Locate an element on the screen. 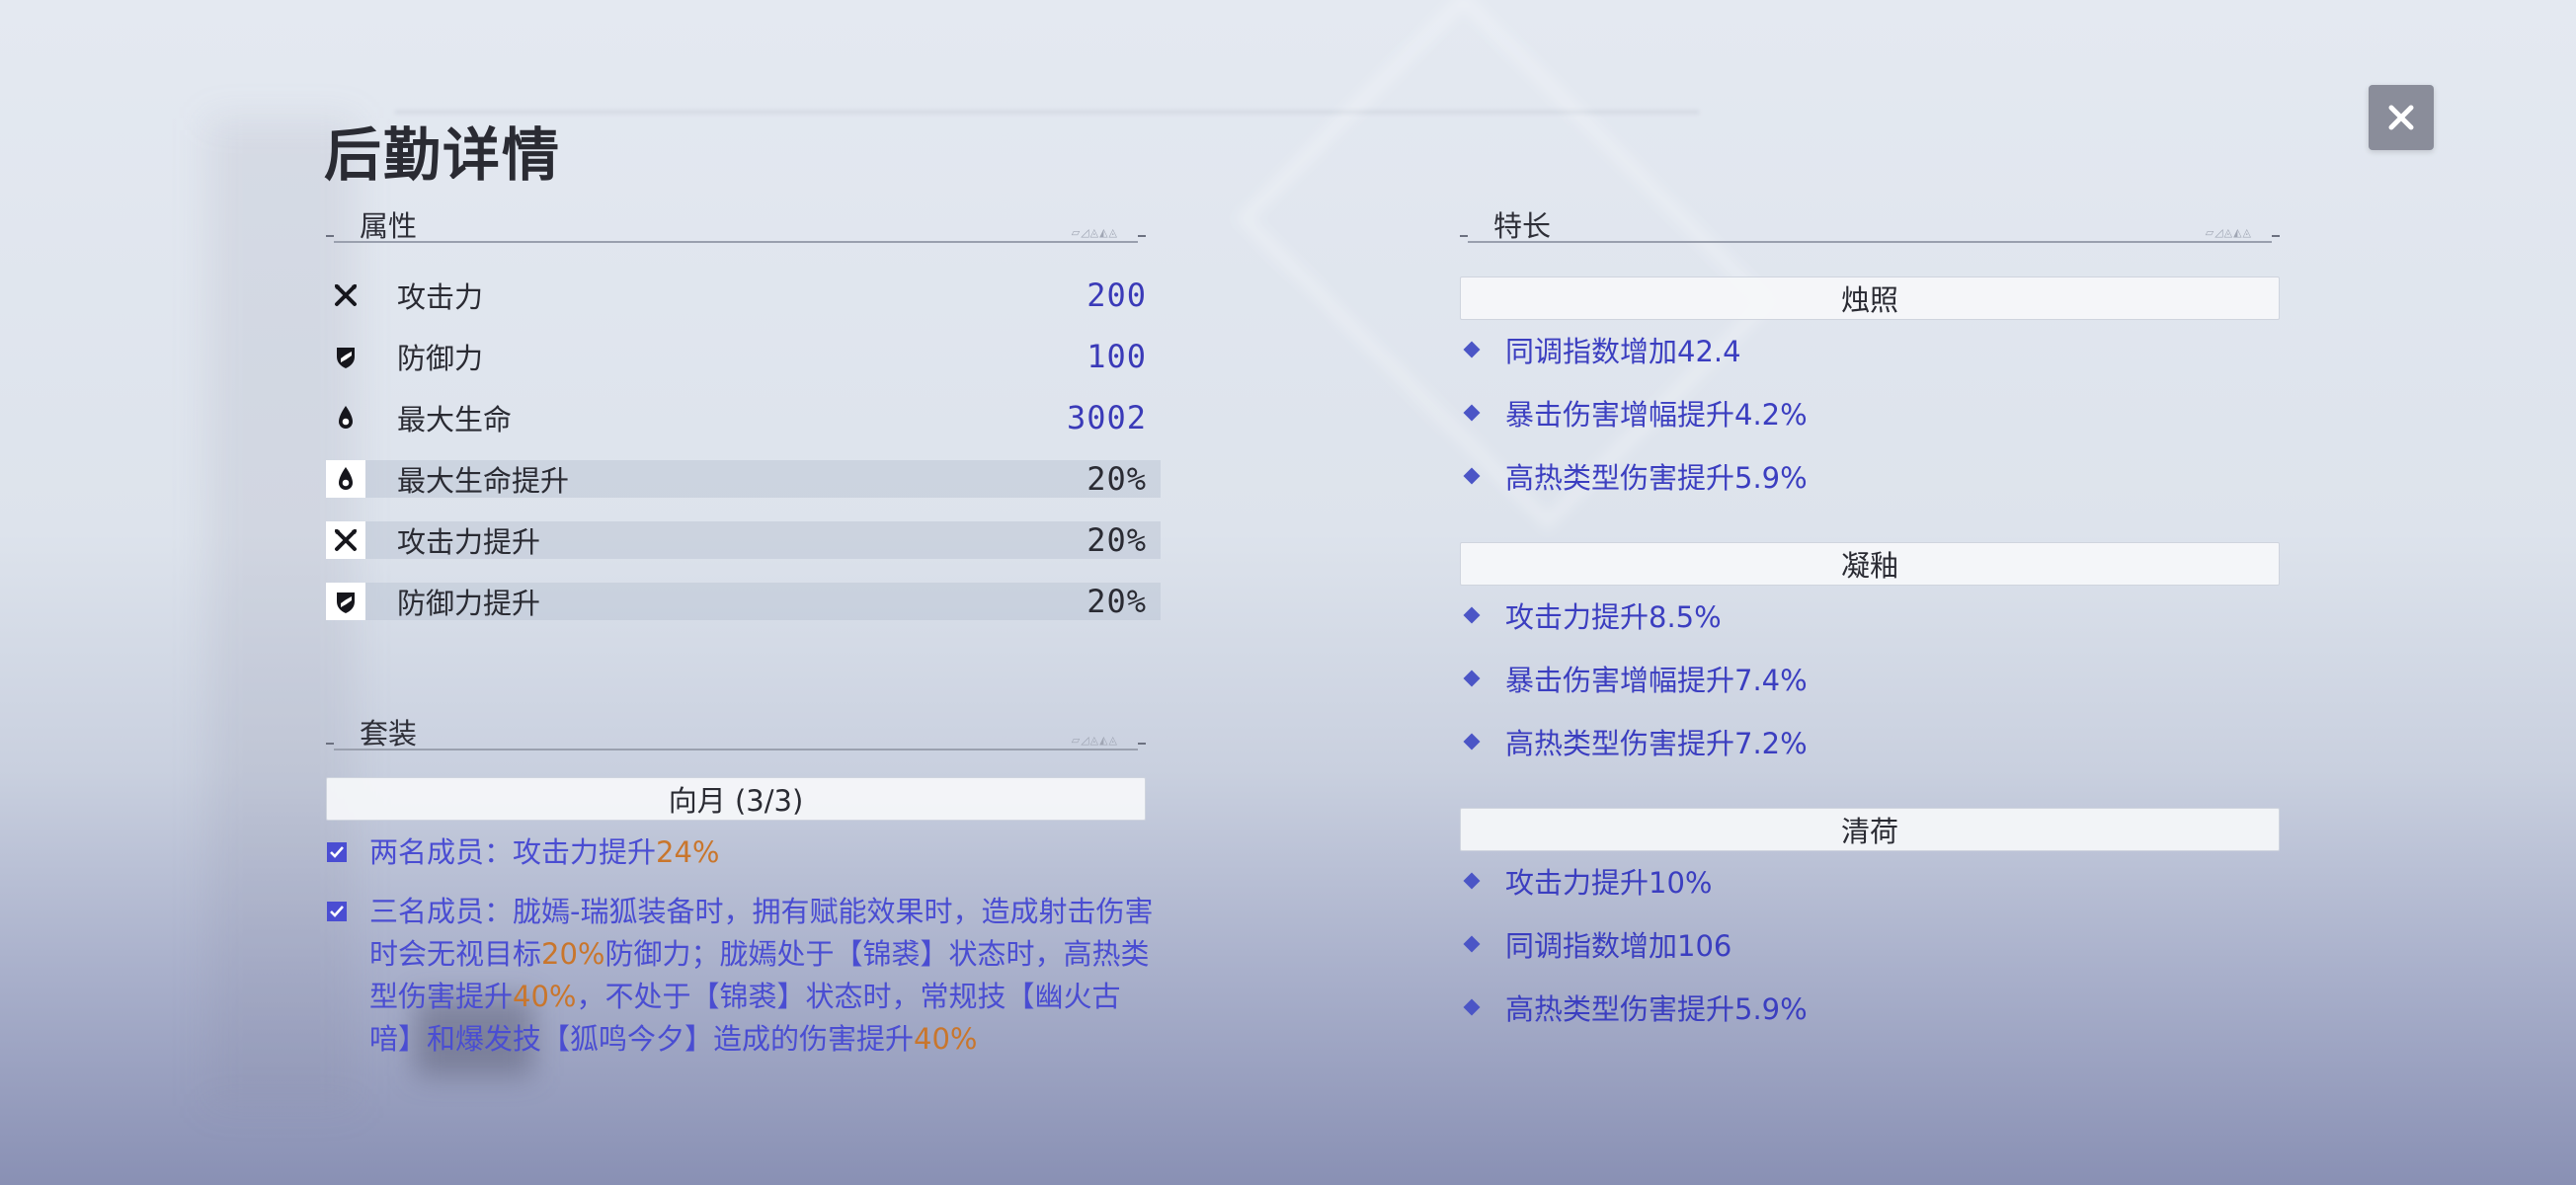  specialty-item: 高热类型伤害提升7.2% is located at coordinates (1635, 742).